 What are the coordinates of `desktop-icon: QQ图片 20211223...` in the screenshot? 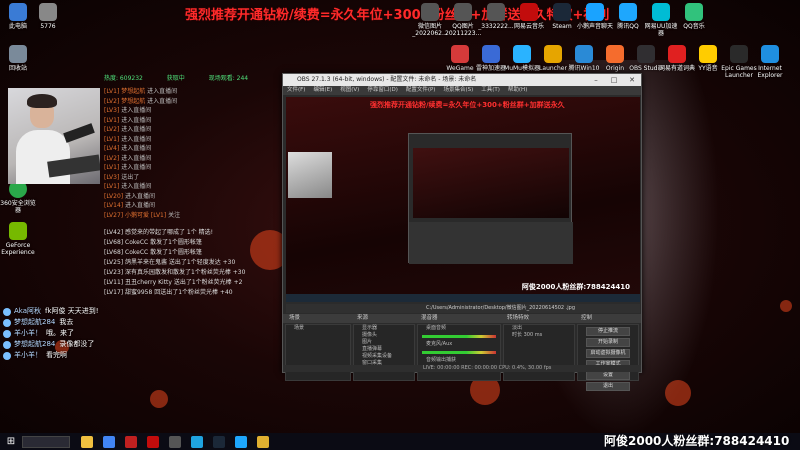 It's located at (463, 20).